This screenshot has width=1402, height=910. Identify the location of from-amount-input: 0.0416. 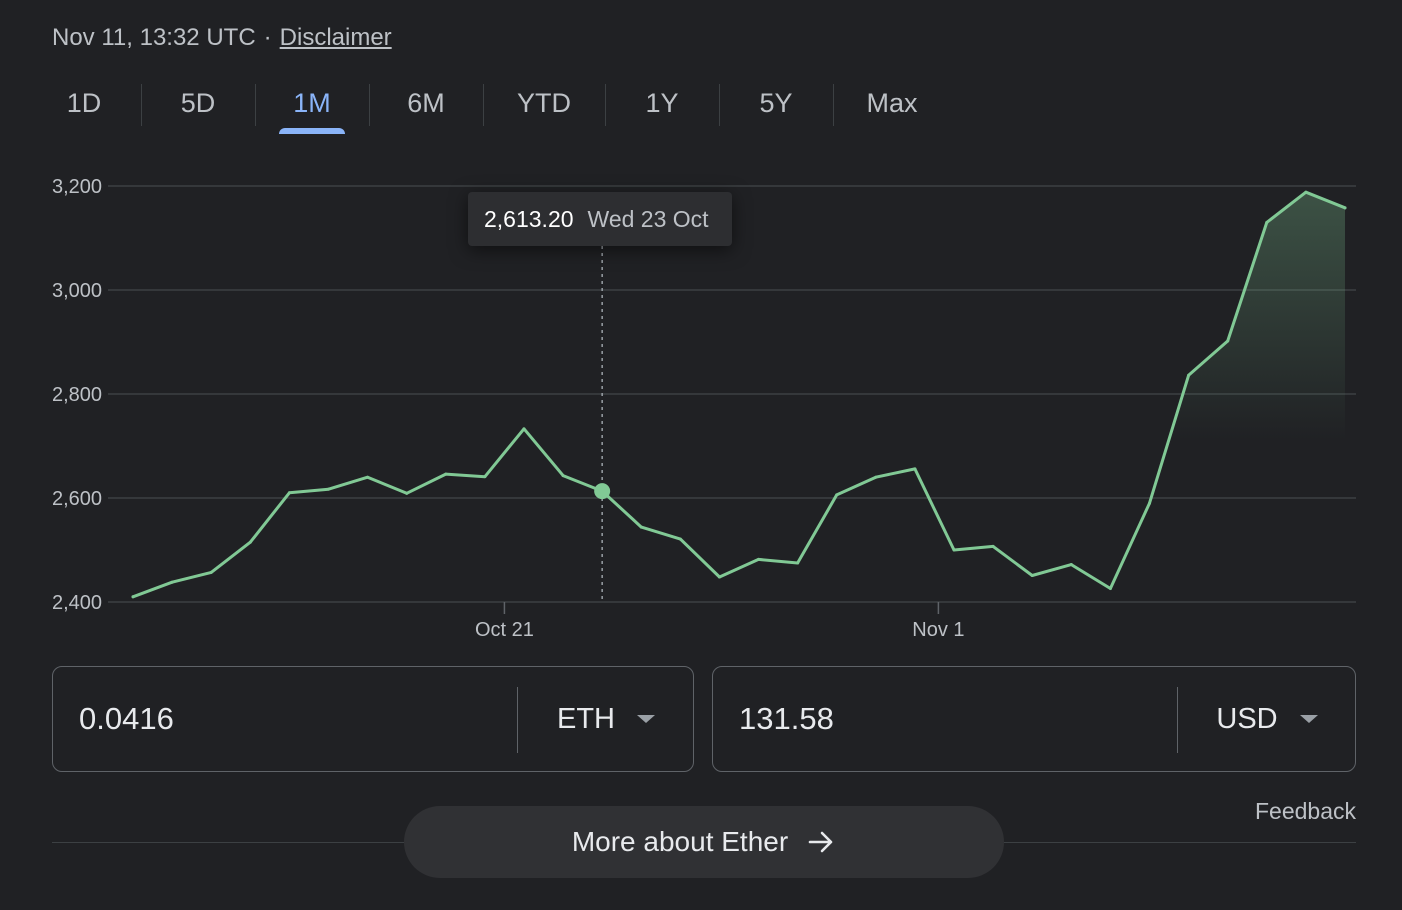
(126, 719).